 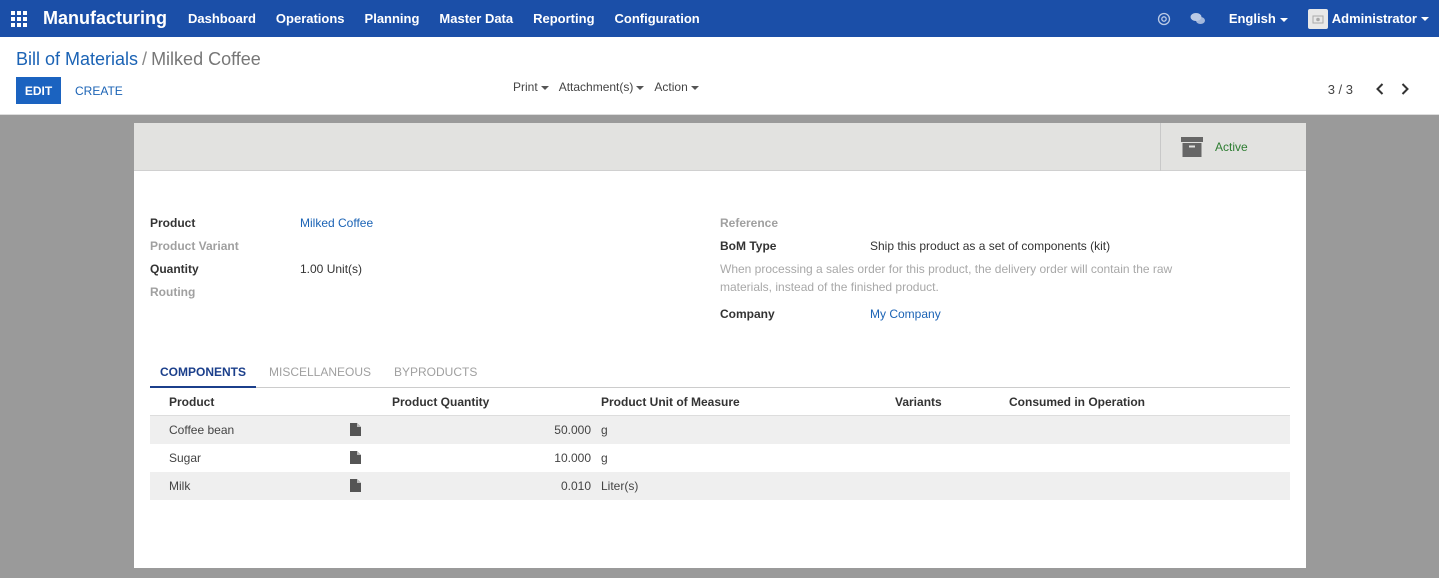 I want to click on table-row: Coffee bean 50.000 g, so click(x=720, y=430).